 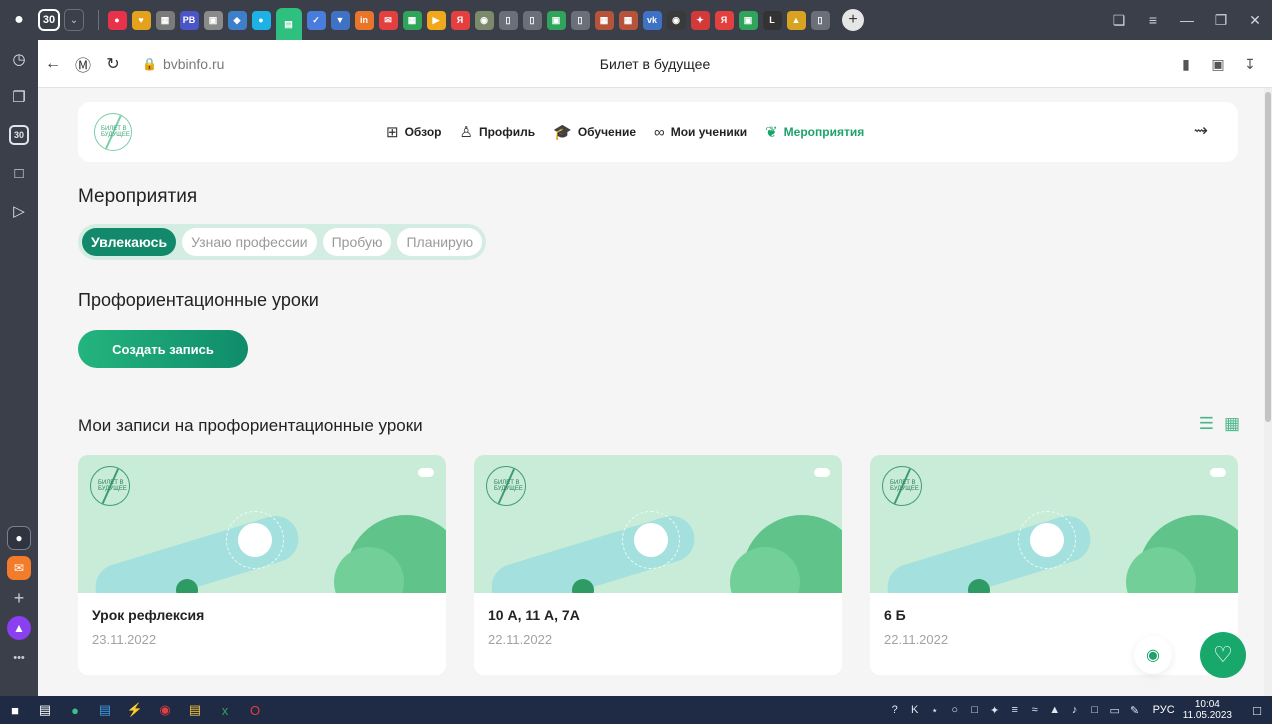 What do you see at coordinates (1223, 655) in the screenshot?
I see `health-support-button: ♡` at bounding box center [1223, 655].